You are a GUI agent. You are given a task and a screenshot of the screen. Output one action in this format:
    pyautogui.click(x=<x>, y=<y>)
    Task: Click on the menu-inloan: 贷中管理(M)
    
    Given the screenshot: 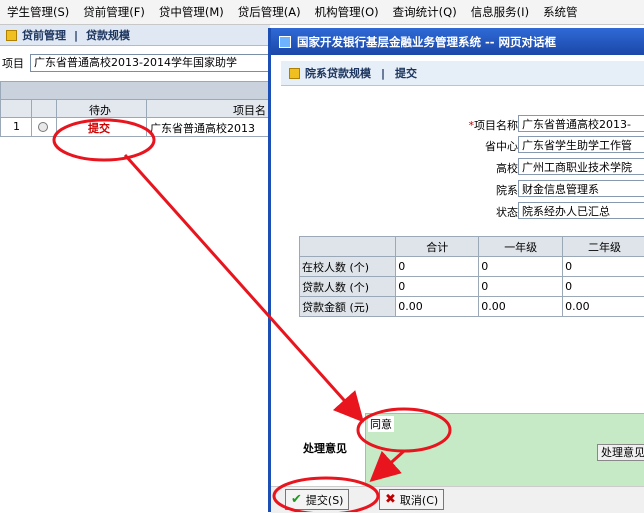 What is the action you would take?
    pyautogui.click(x=191, y=12)
    